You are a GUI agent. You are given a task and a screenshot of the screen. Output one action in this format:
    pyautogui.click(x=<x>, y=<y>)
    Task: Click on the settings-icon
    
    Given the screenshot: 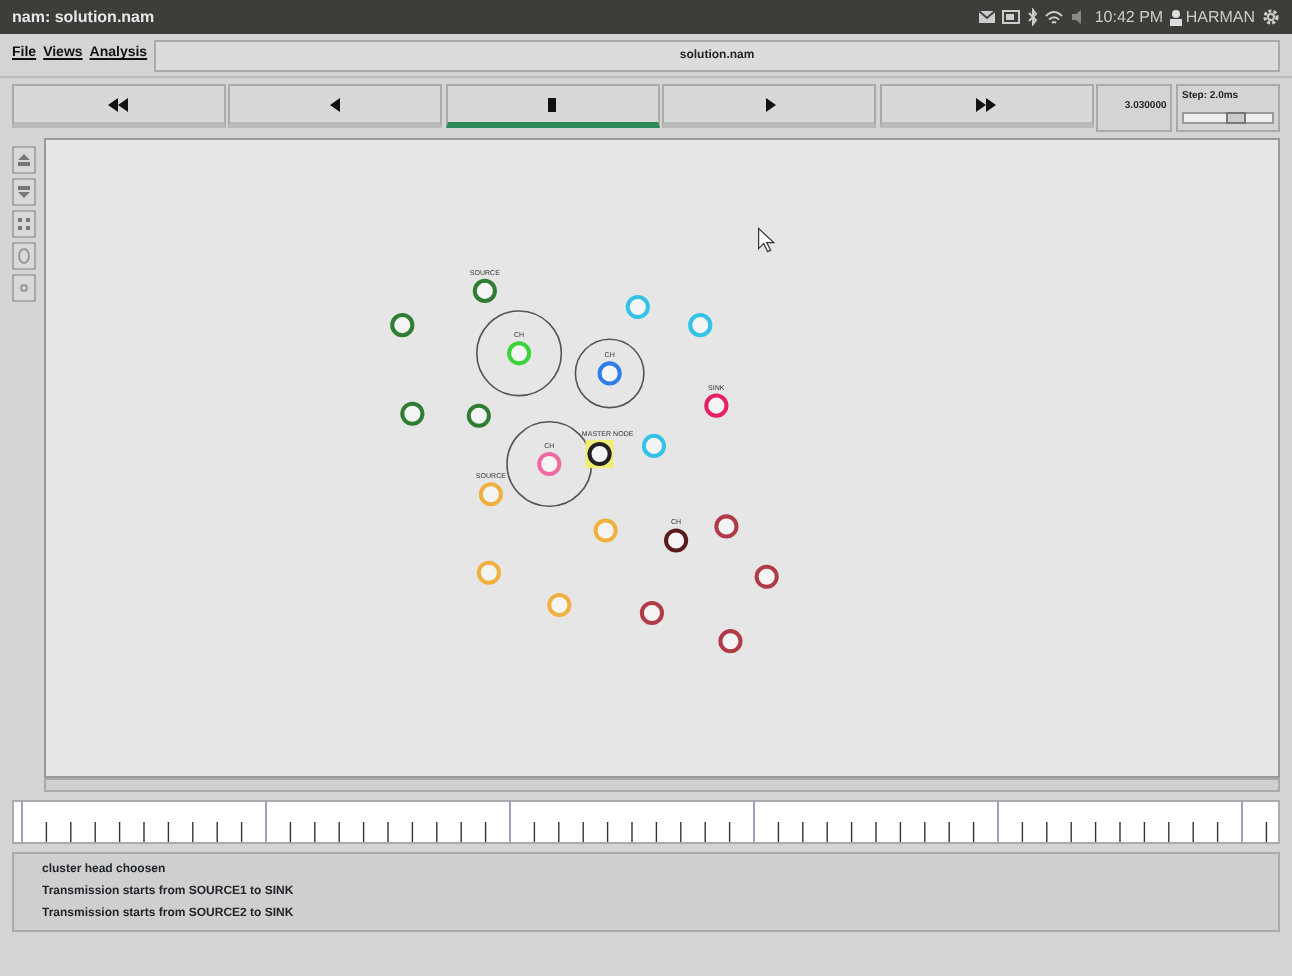 What is the action you would take?
    pyautogui.click(x=1271, y=17)
    